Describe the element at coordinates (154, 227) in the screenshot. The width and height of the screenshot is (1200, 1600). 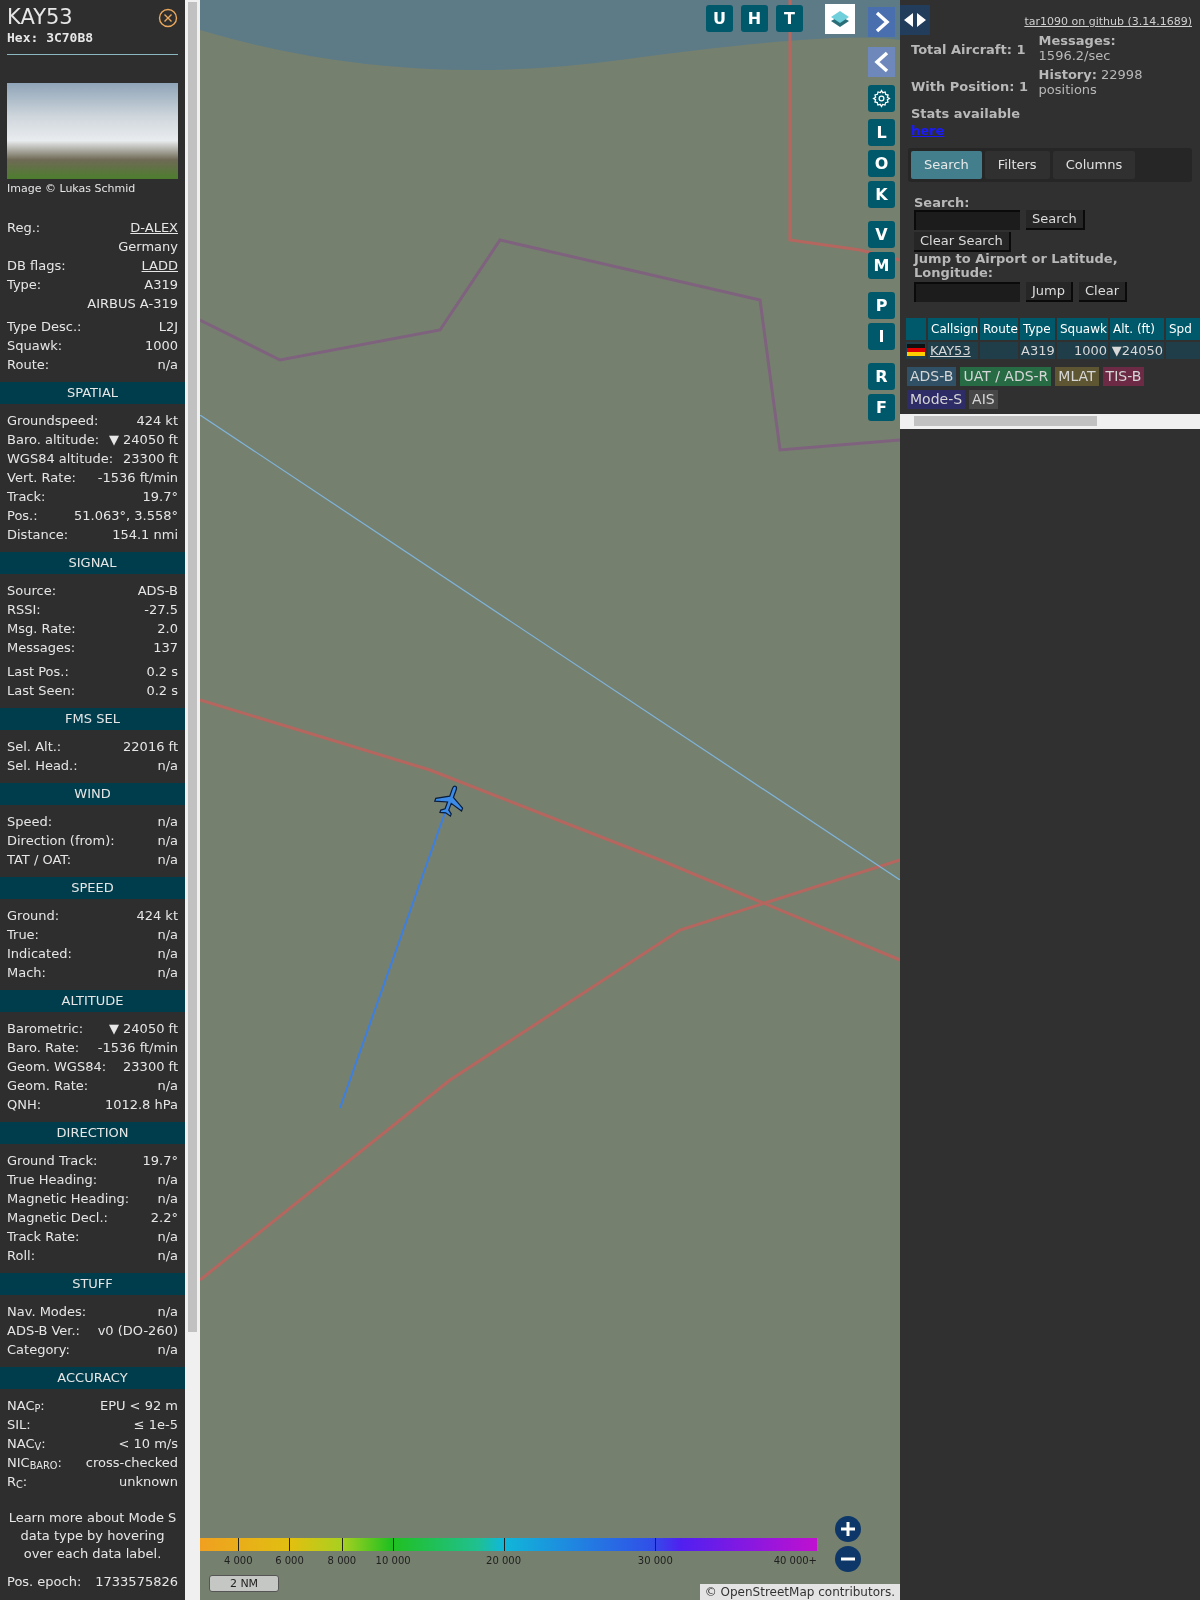
I see `field-value: D-ALEX` at that location.